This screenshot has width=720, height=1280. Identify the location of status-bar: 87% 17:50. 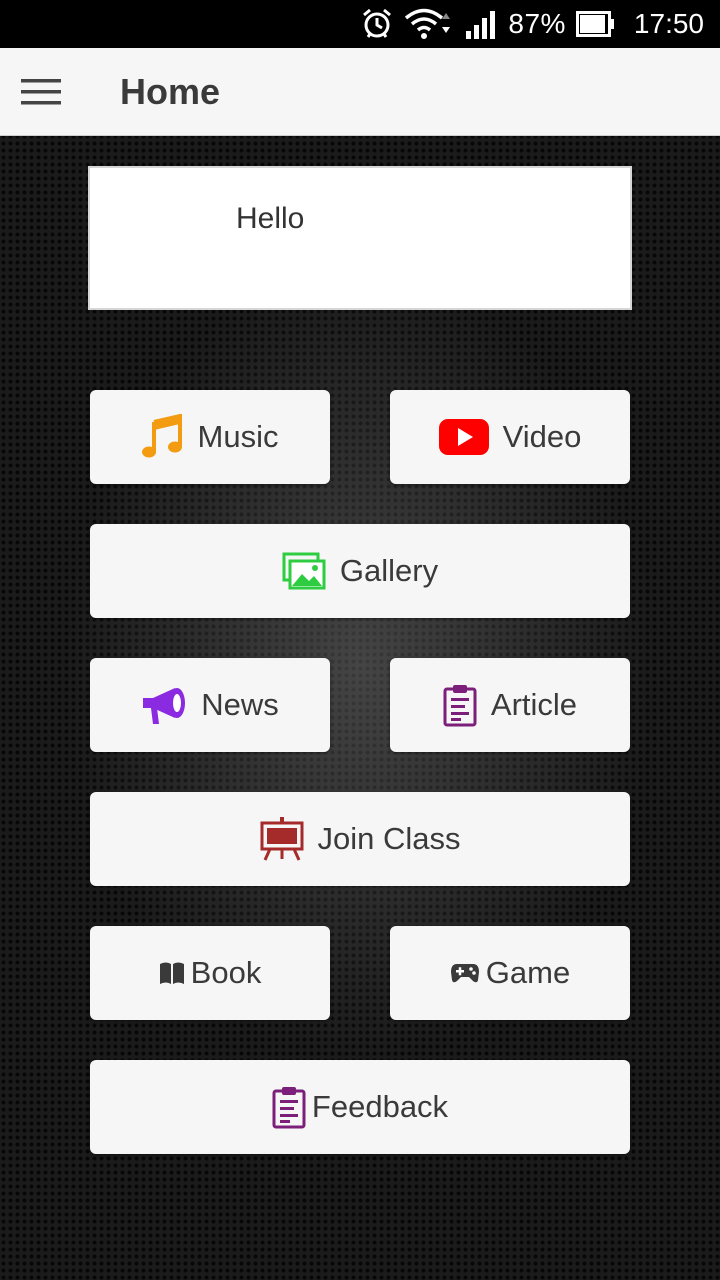
(360, 24).